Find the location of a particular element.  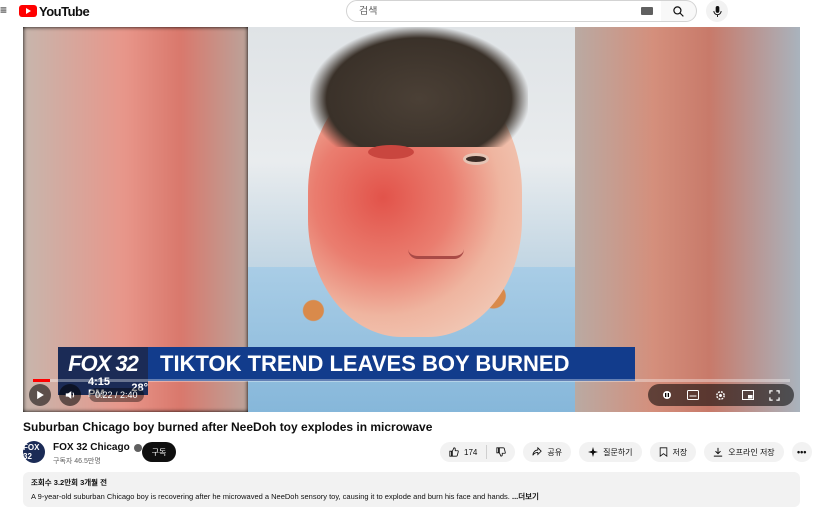

channel-name-row: FOX 32 Chicago is located at coordinates (97, 447).